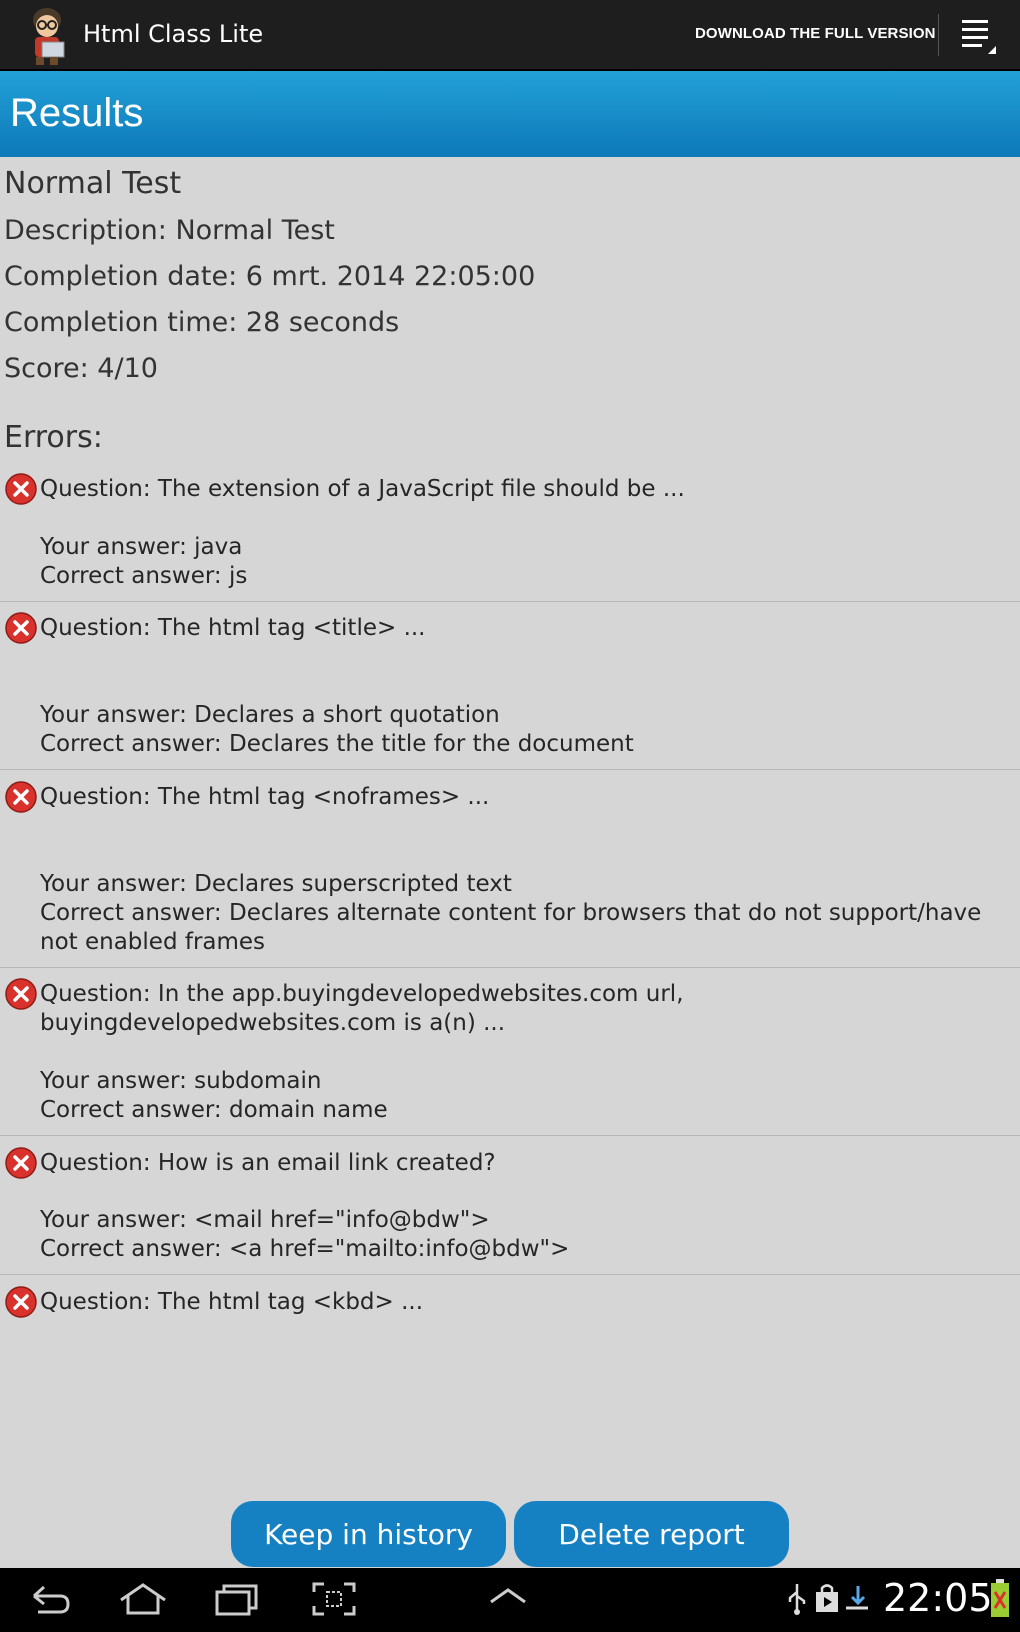 Image resolution: width=1020 pixels, height=1632 pixels. What do you see at coordinates (237, 1599) in the screenshot?
I see `recent-apps-icon` at bounding box center [237, 1599].